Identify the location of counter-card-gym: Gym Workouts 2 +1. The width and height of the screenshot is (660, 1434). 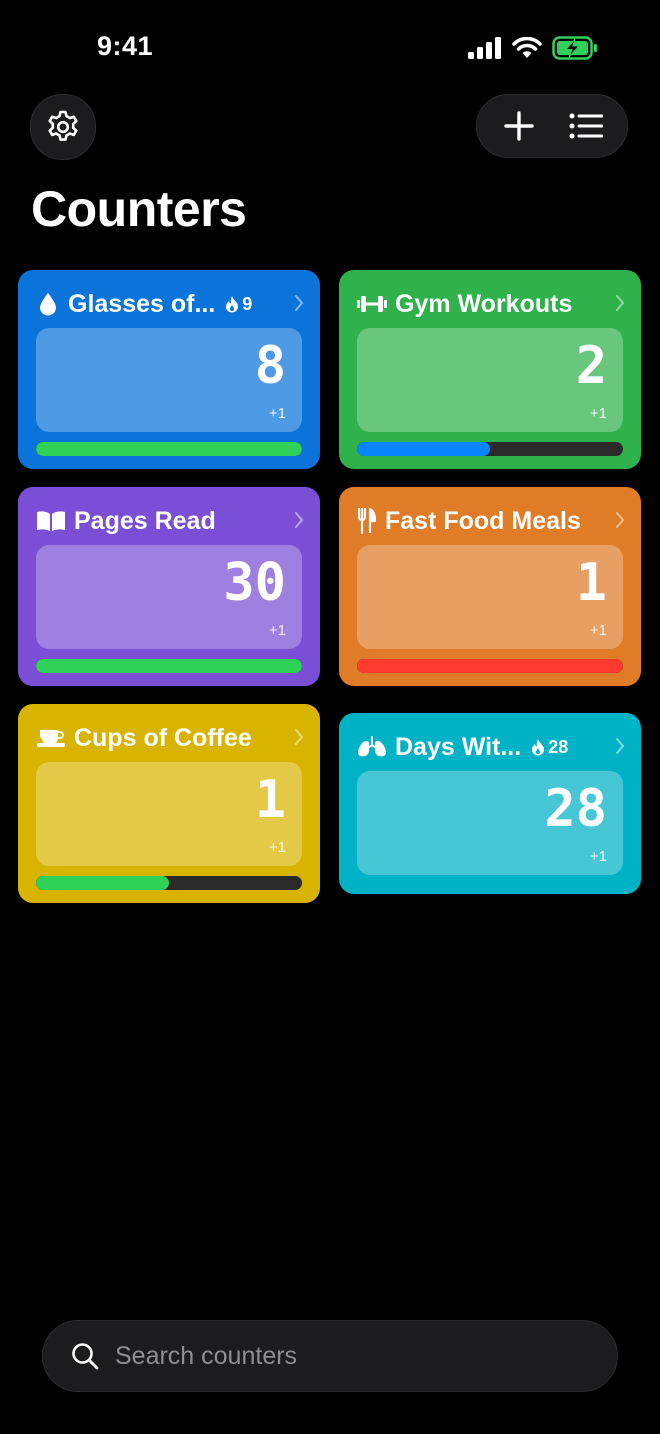
(490, 369).